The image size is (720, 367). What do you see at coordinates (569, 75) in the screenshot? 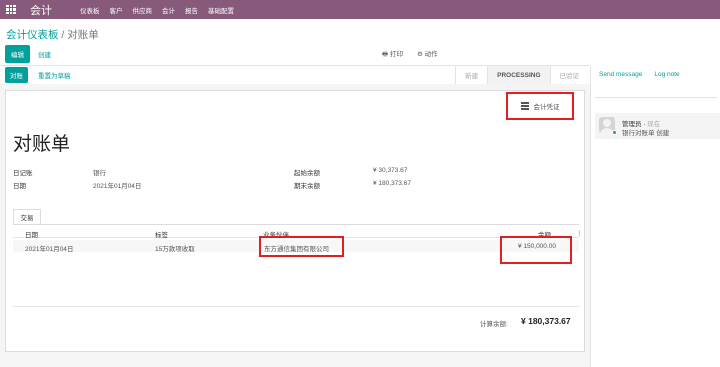
I see `stage-validated: 已验证` at bounding box center [569, 75].